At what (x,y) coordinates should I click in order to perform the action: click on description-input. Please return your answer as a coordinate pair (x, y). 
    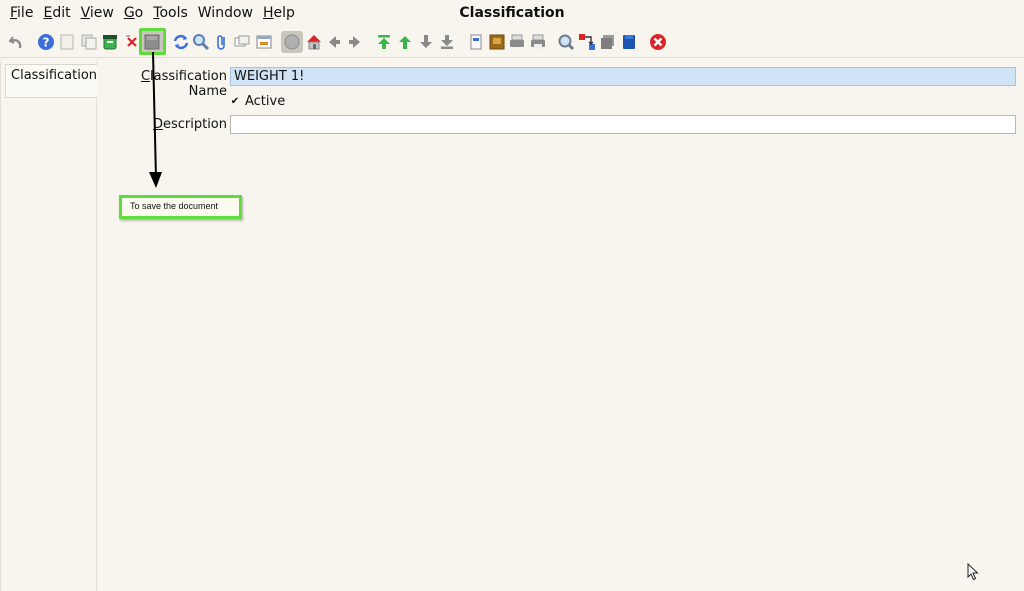
    Looking at the image, I should click on (623, 124).